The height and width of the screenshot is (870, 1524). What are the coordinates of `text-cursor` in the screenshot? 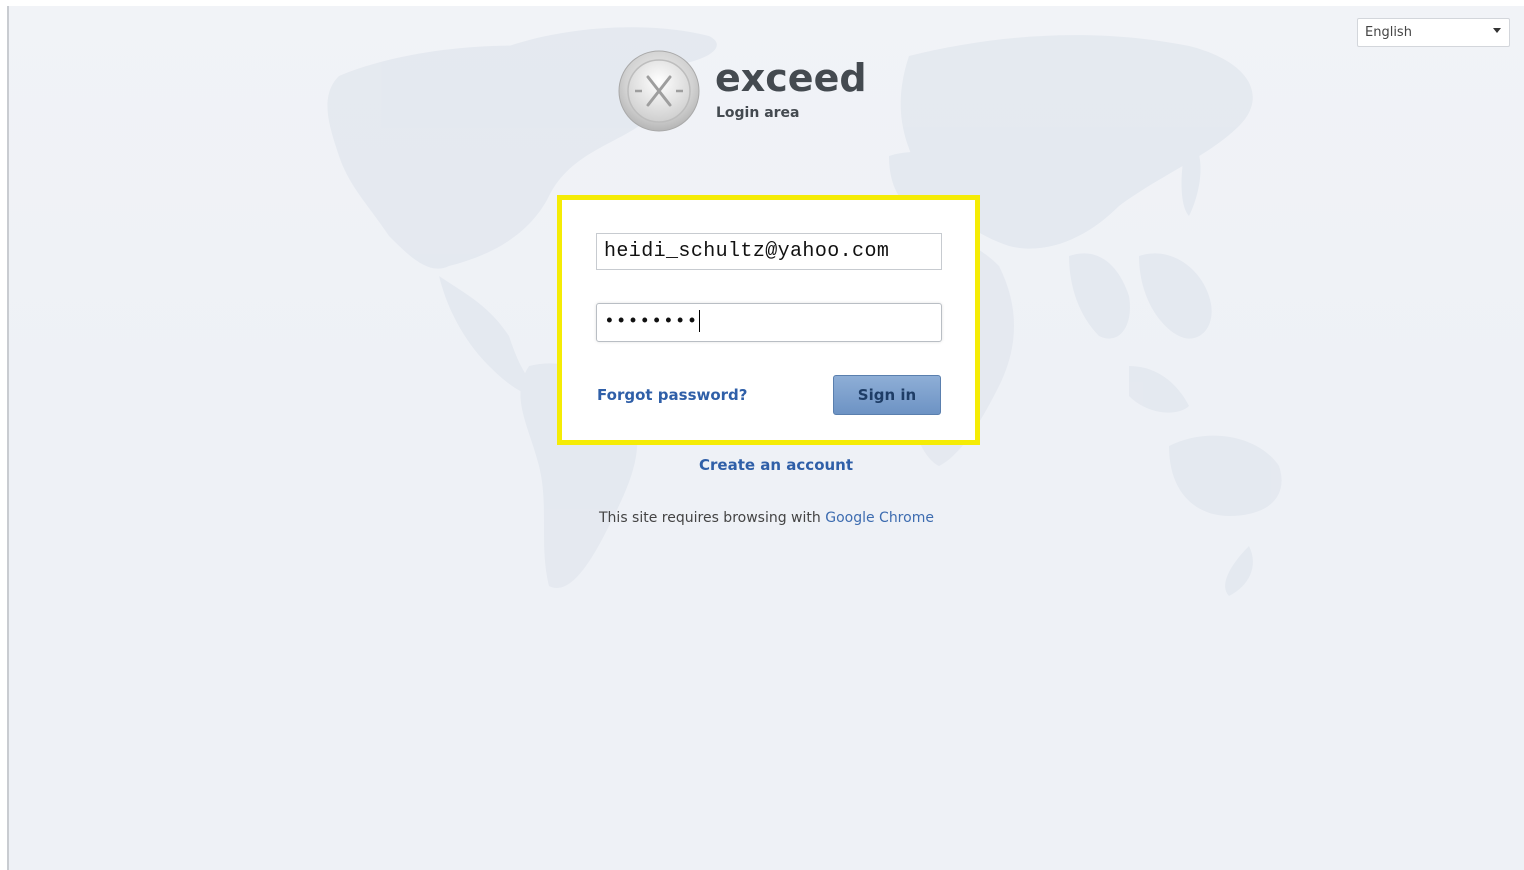 It's located at (700, 321).